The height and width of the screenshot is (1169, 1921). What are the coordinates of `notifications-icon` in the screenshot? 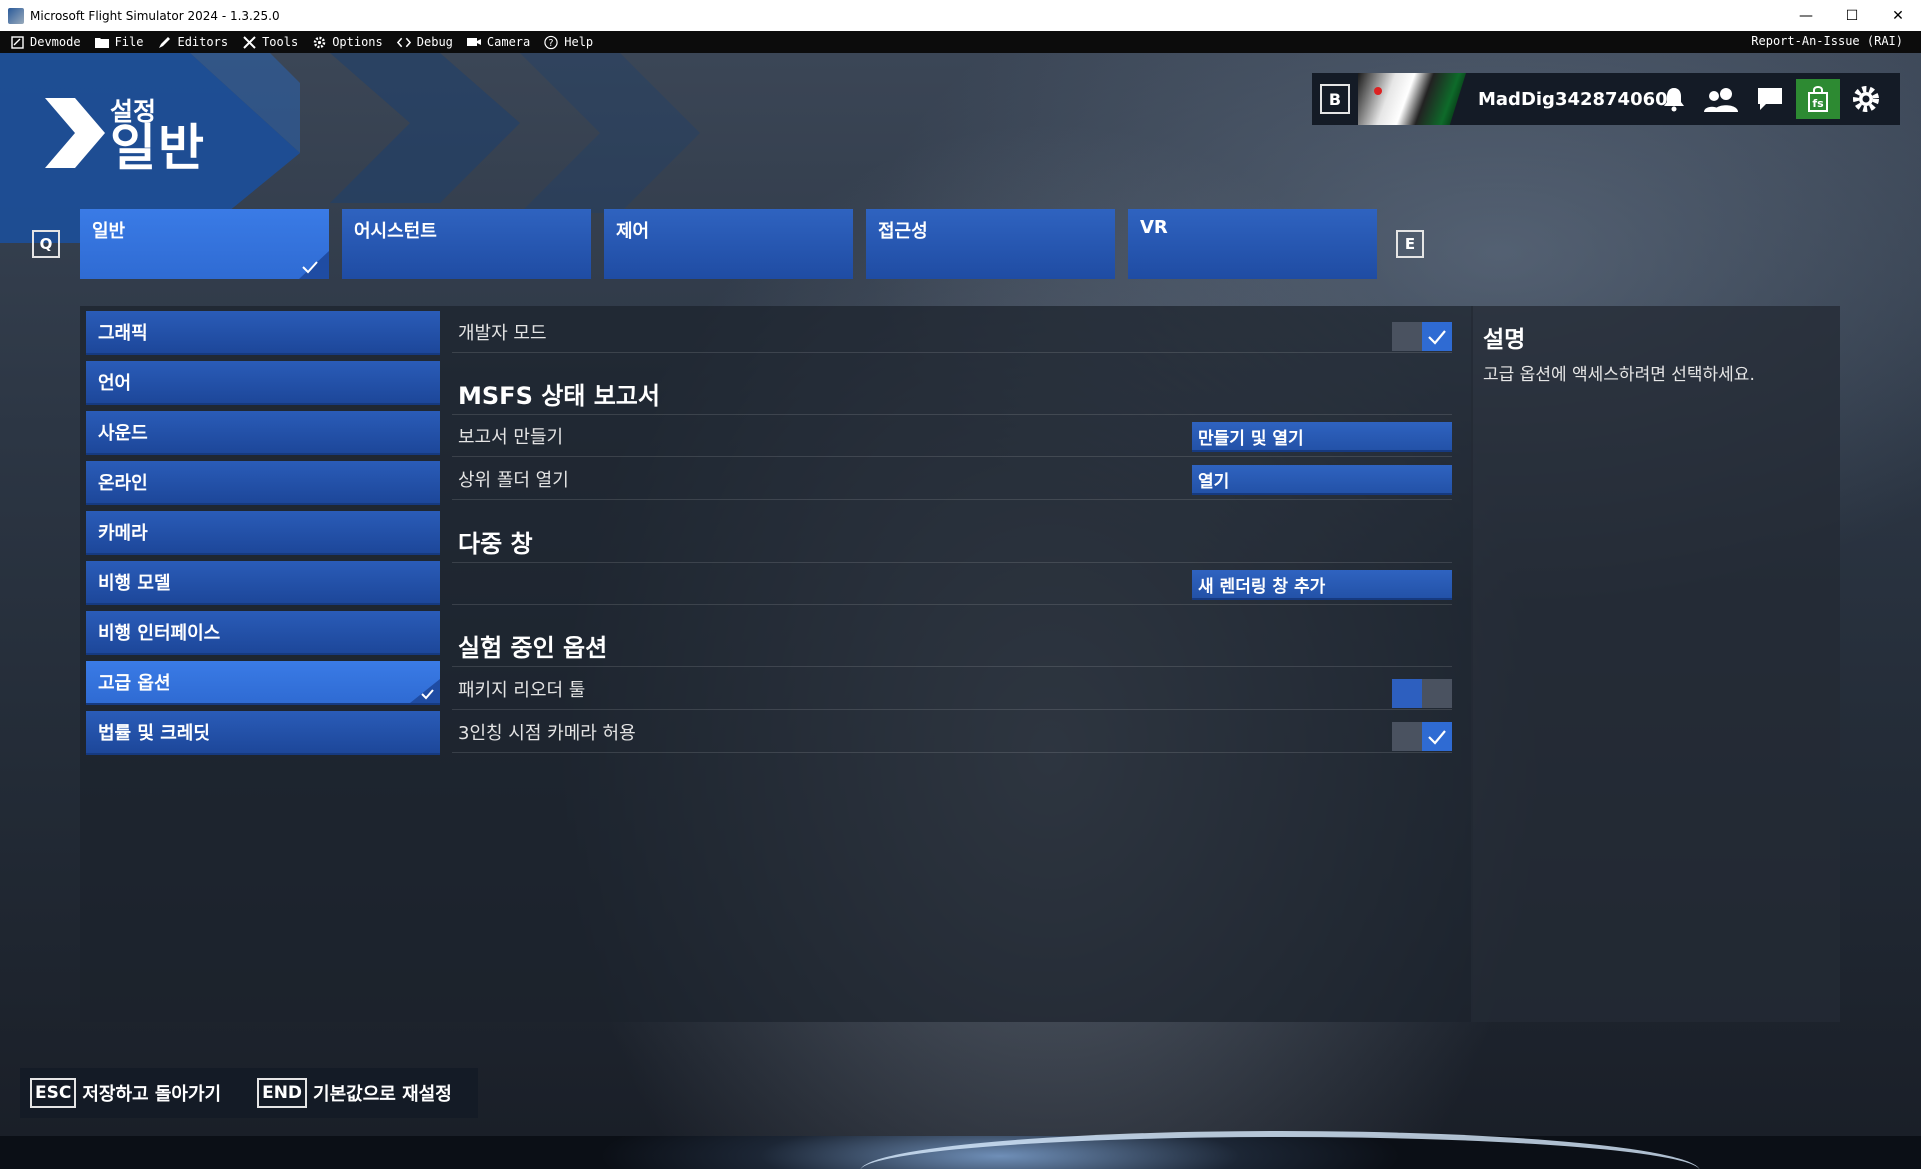 It's located at (1674, 99).